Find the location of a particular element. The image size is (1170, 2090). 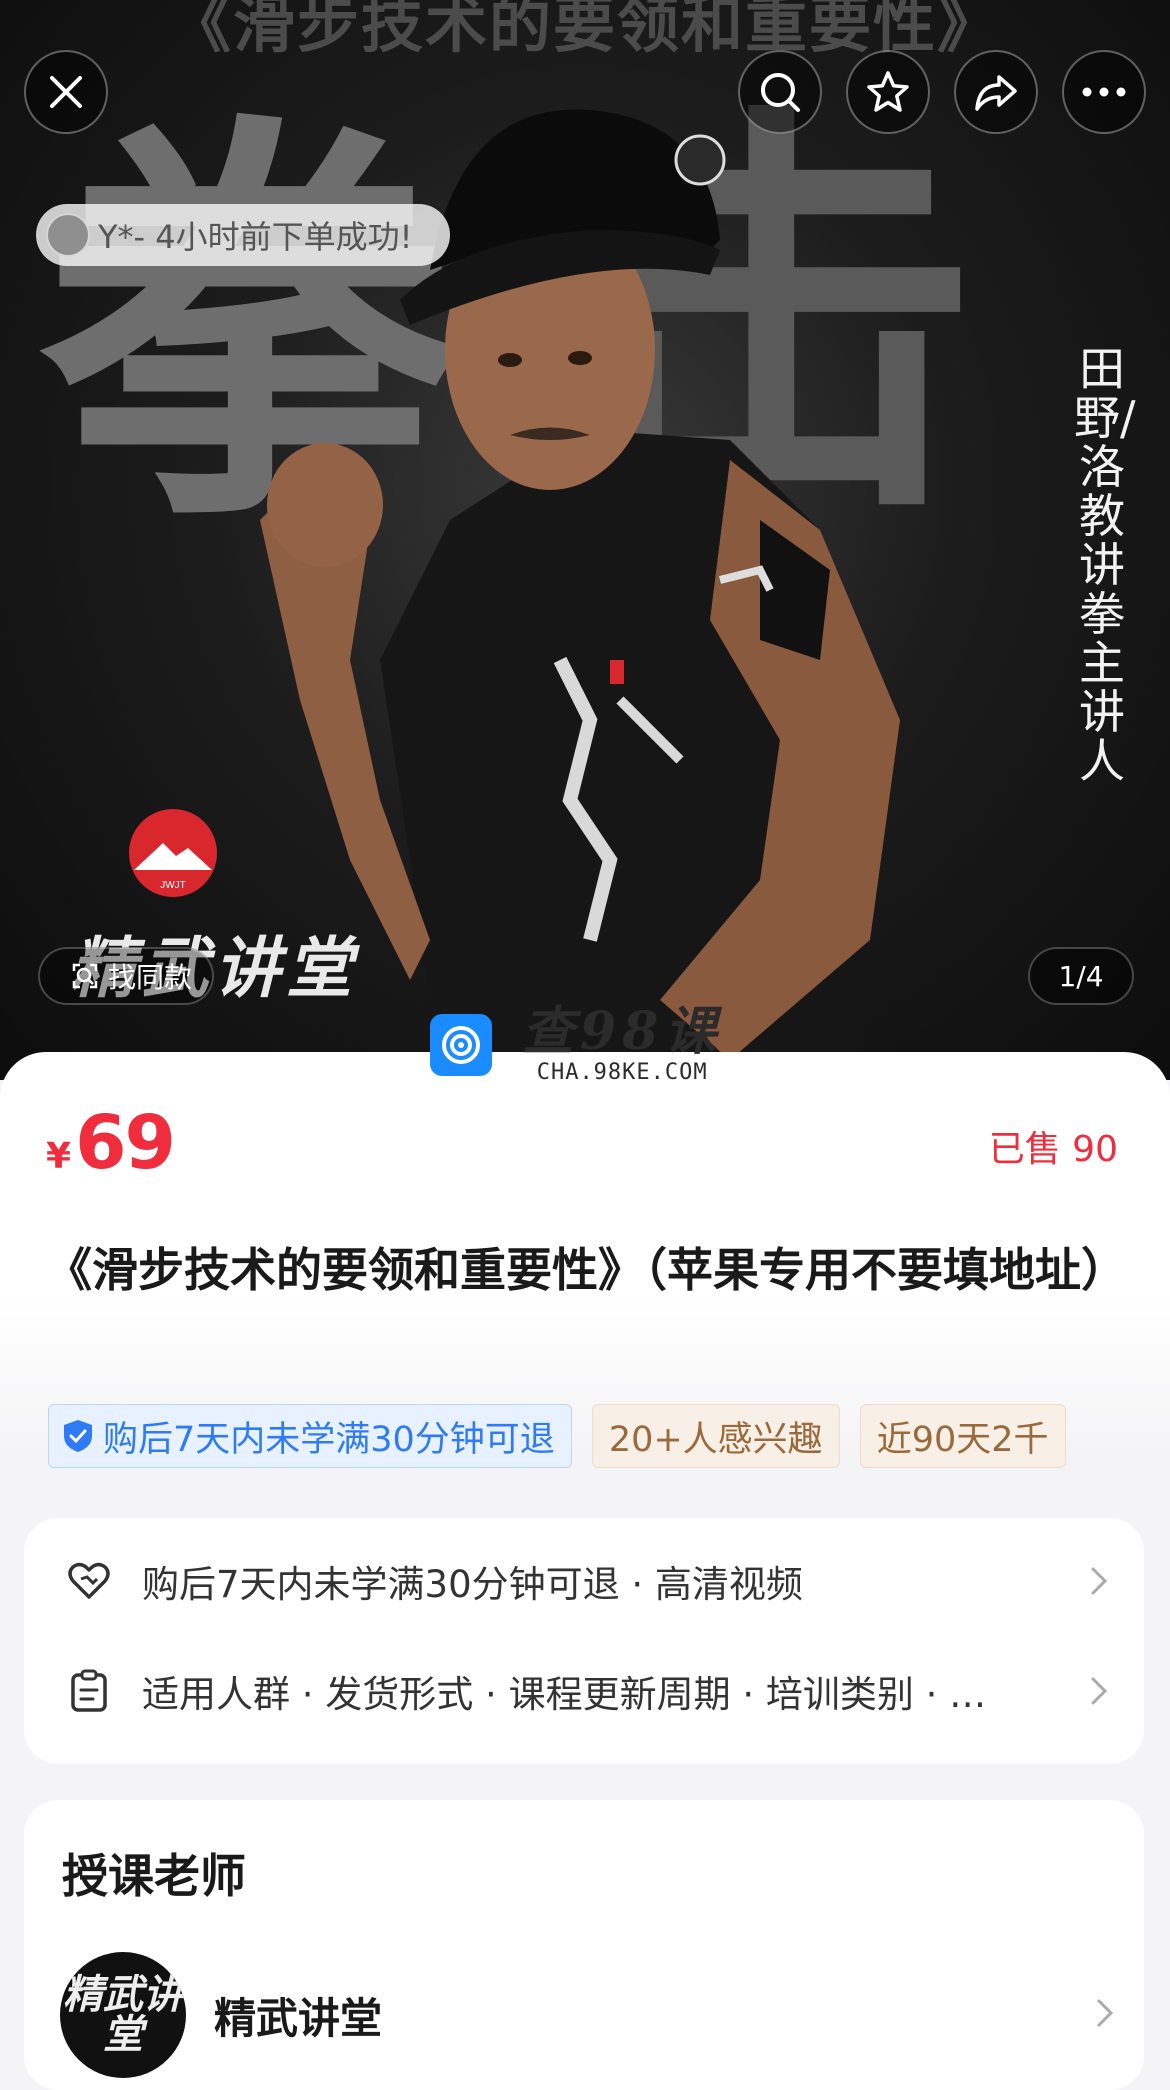

order-notice: Y*- 4小时前下单成功! is located at coordinates (243, 235).